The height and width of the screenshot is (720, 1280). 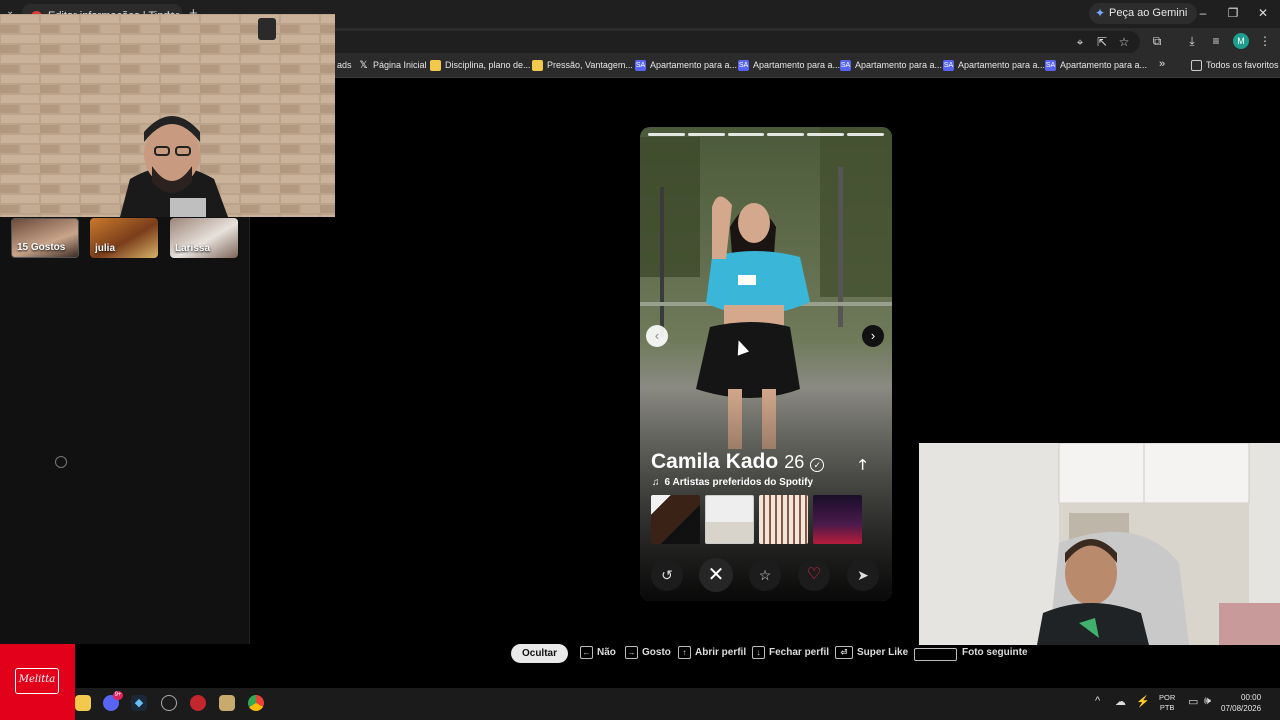 I want to click on heart-icon: ♡, so click(x=814, y=574).